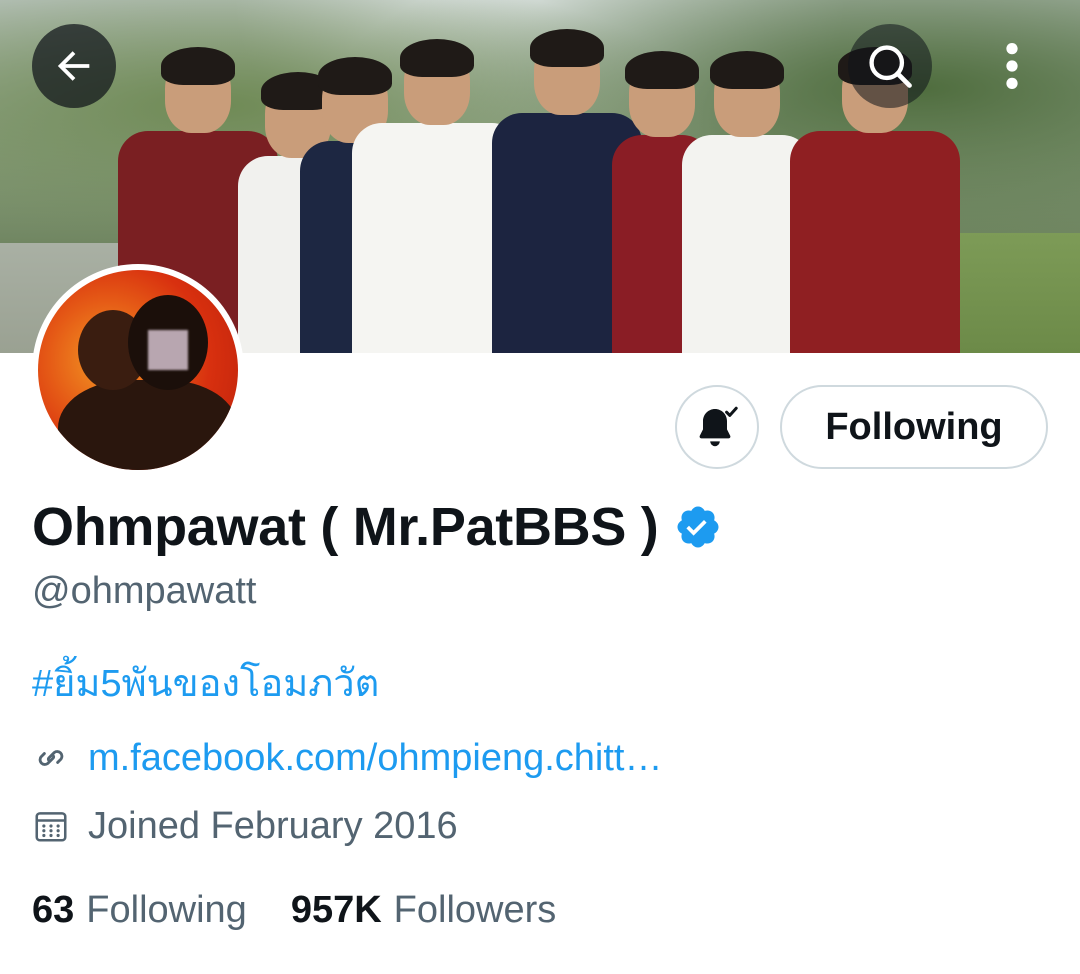  I want to click on notification-button, so click(717, 427).